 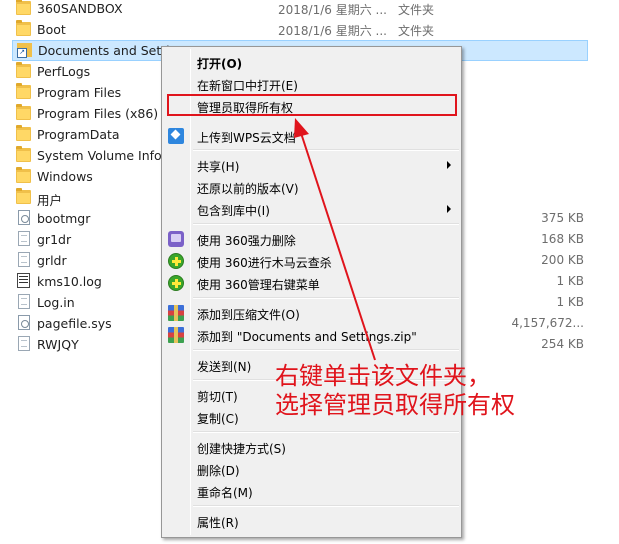 I want to click on file-name: Windows, so click(x=65, y=176).